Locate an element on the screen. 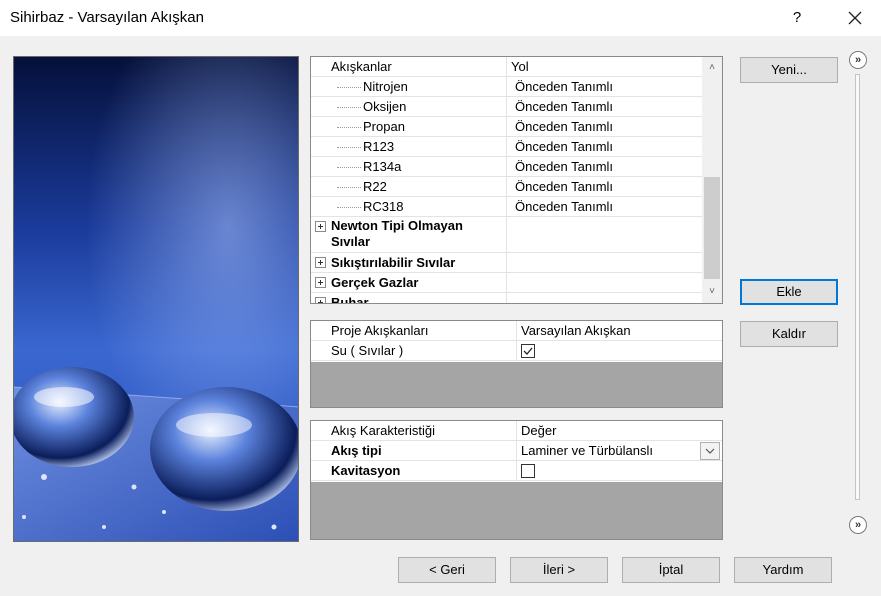 The image size is (881, 596). fluid-group-name: Buhar is located at coordinates (350, 299).